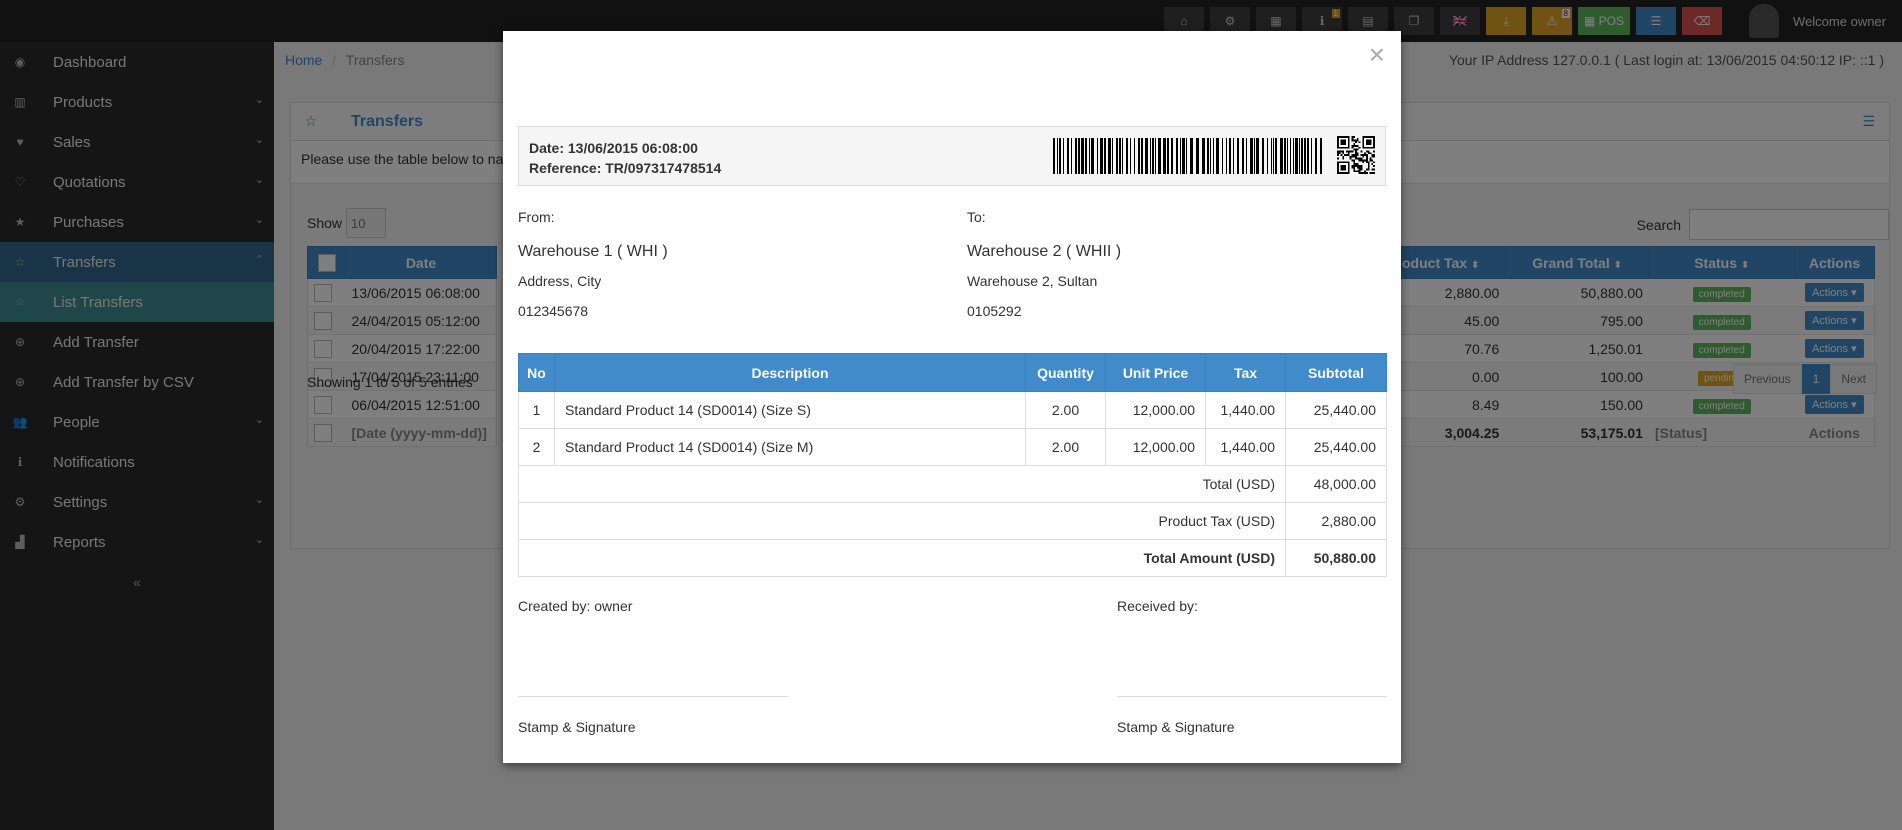  Describe the element at coordinates (902, 521) in the screenshot. I see `totals-label: Product Tax (USD)` at that location.